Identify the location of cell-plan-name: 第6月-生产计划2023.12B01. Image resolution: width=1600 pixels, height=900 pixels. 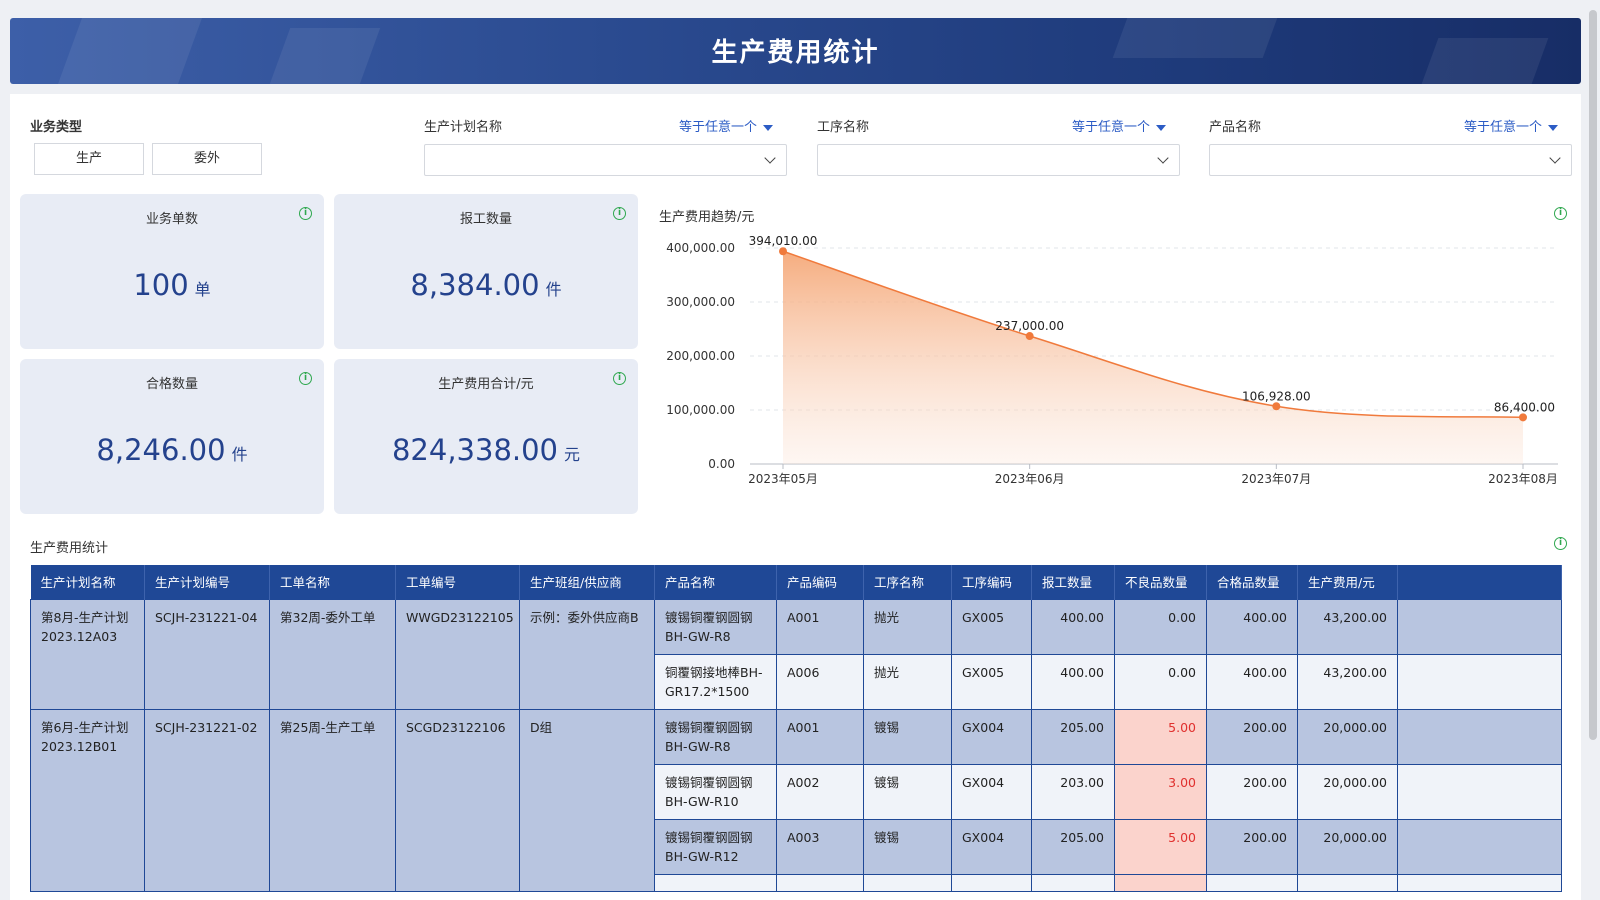
(87, 800).